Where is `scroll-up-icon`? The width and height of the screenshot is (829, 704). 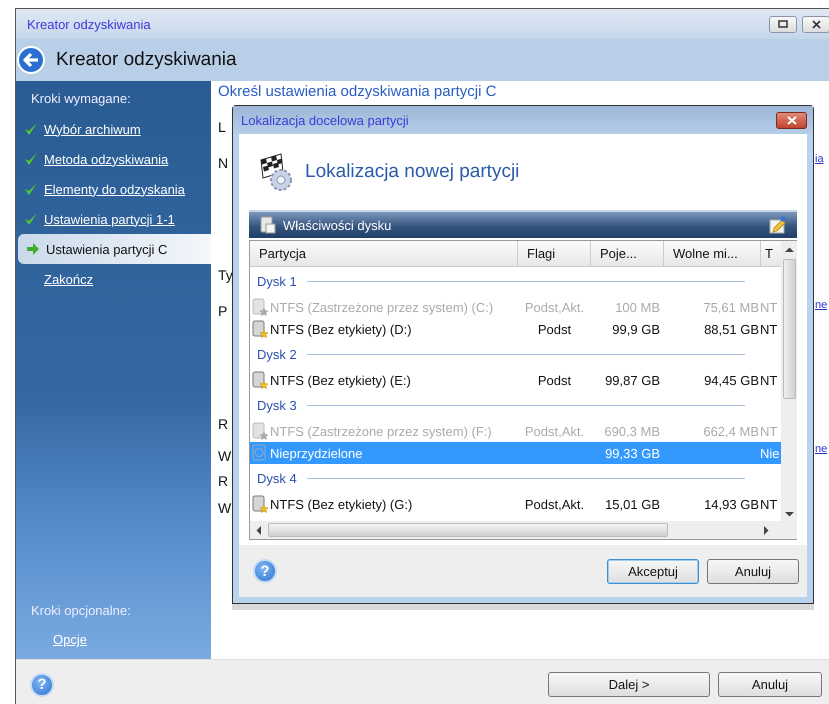
scroll-up-icon is located at coordinates (789, 250).